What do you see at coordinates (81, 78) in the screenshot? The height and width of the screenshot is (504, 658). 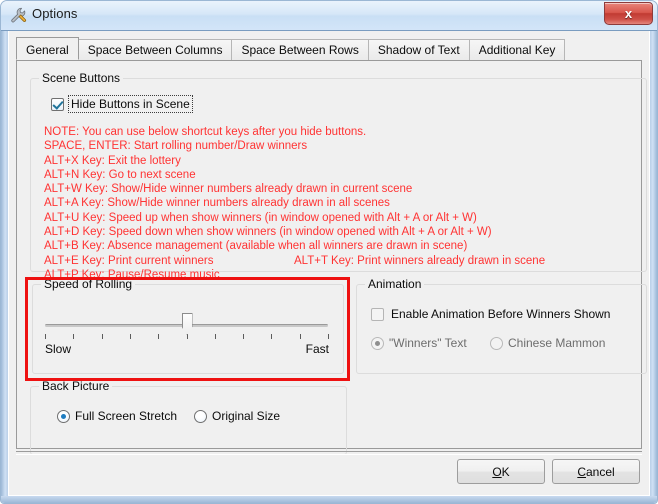 I see `group-scene-buttons-title: Scene Buttons` at bounding box center [81, 78].